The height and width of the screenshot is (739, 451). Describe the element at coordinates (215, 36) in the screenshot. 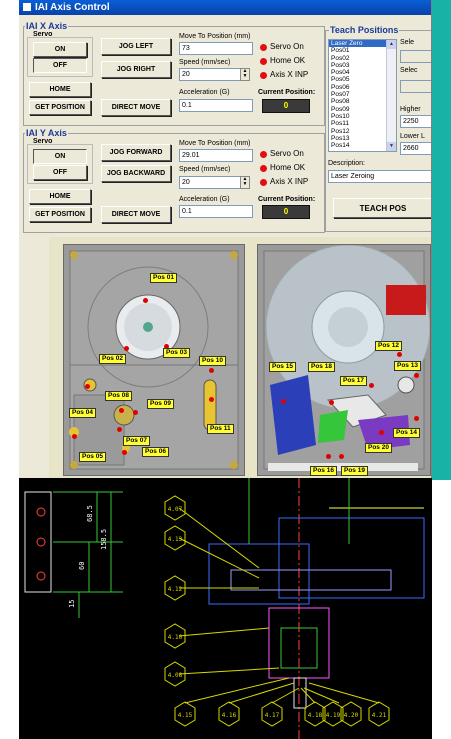

I see `x-move-to-label: Move To Position (mm)` at that location.